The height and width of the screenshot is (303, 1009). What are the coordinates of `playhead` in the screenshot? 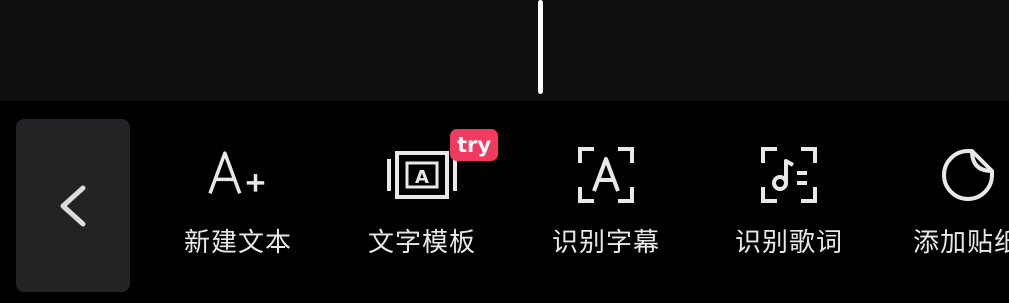 It's located at (540, 47).